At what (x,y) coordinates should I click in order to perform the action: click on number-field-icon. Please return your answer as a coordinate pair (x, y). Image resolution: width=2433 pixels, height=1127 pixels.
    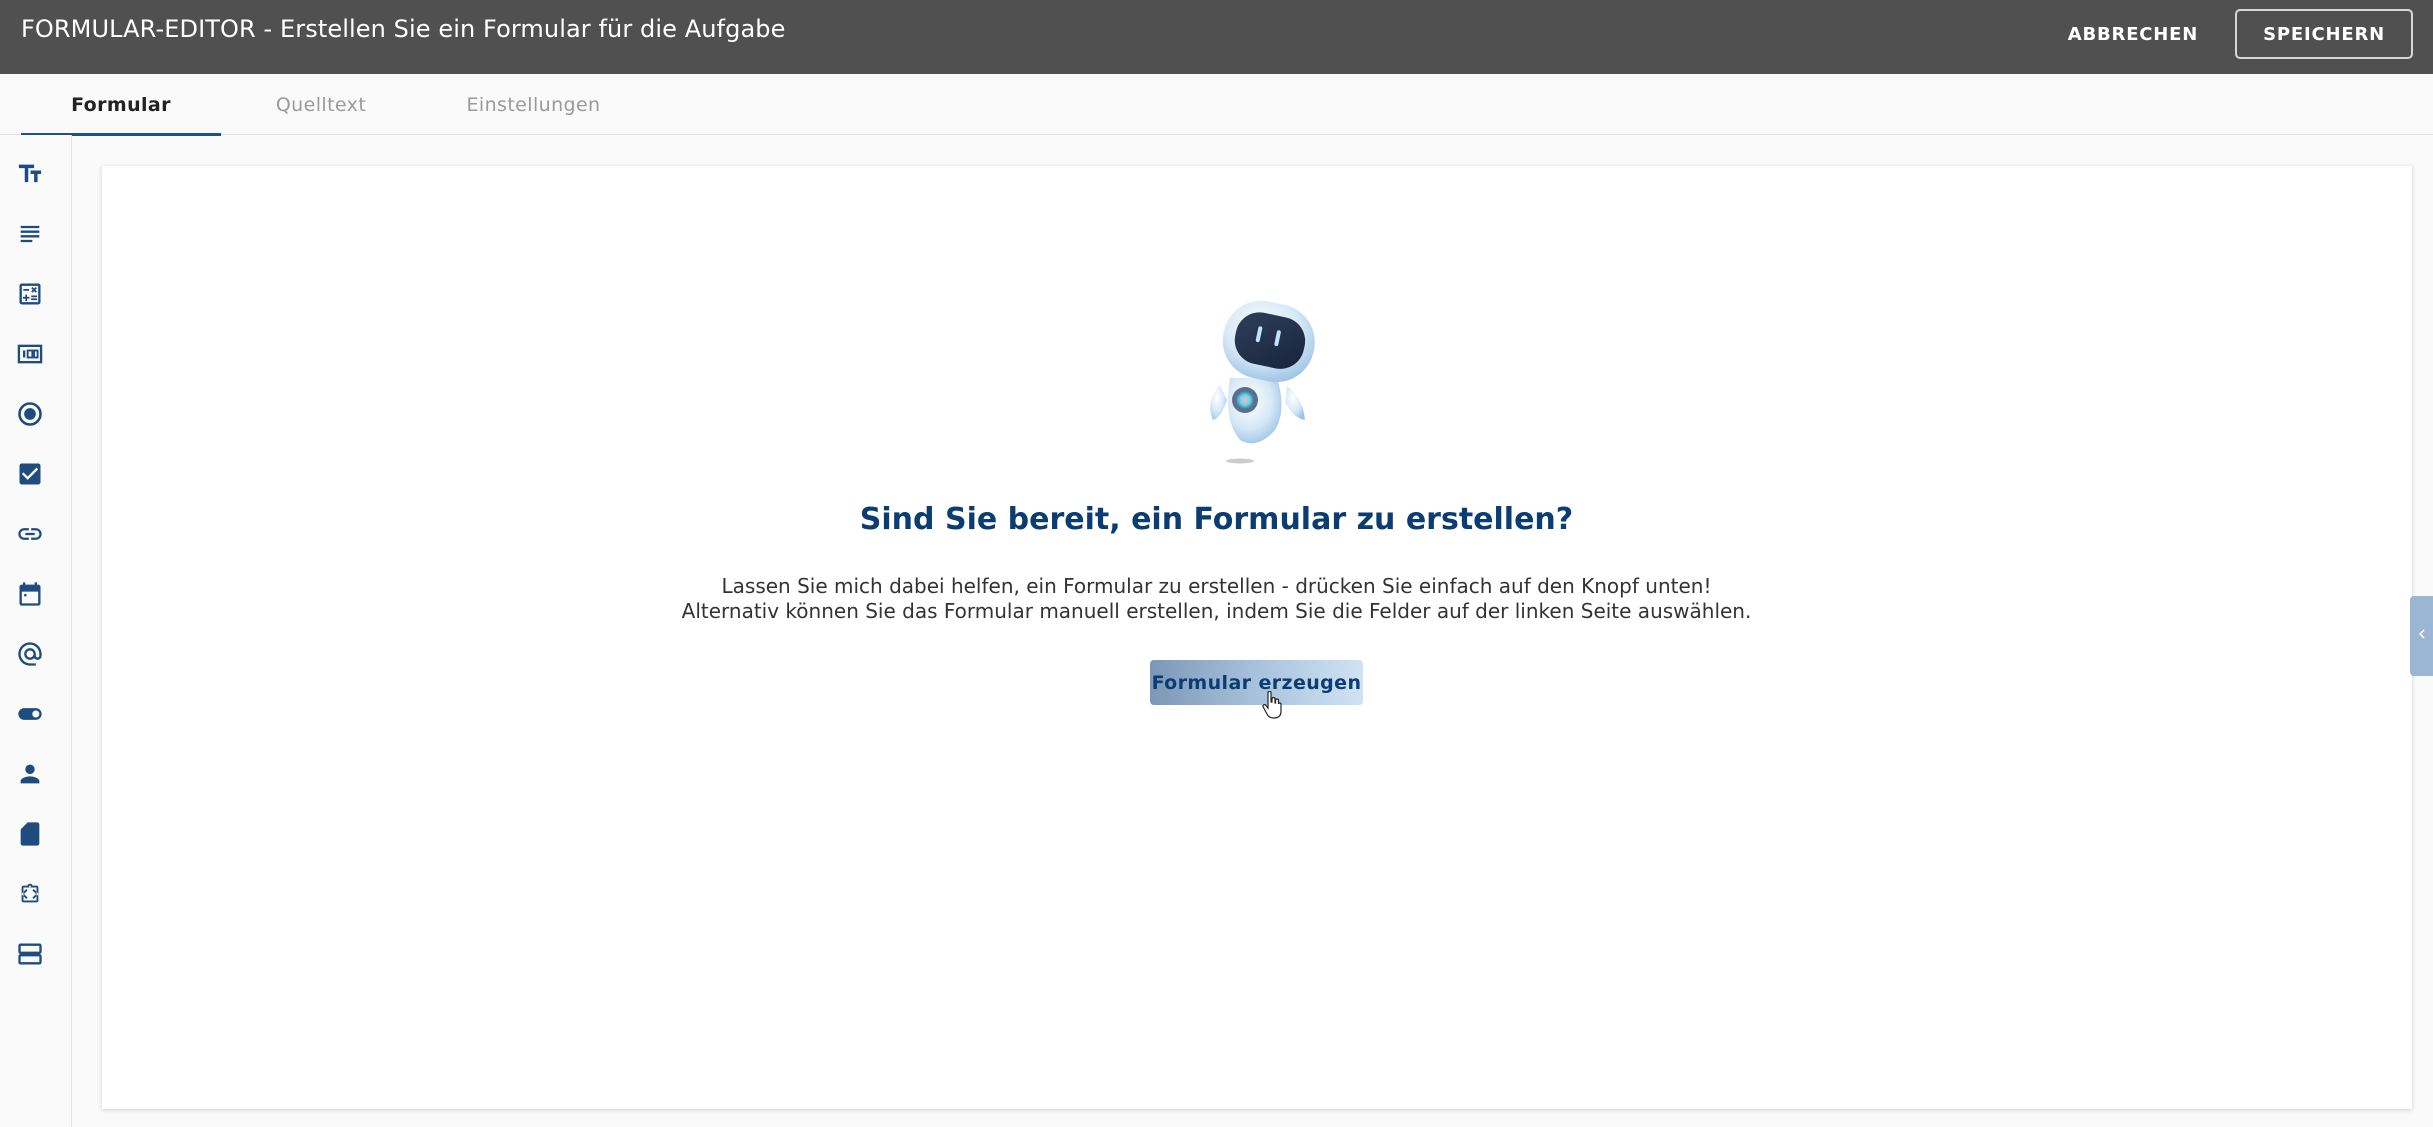
    Looking at the image, I should click on (30, 354).